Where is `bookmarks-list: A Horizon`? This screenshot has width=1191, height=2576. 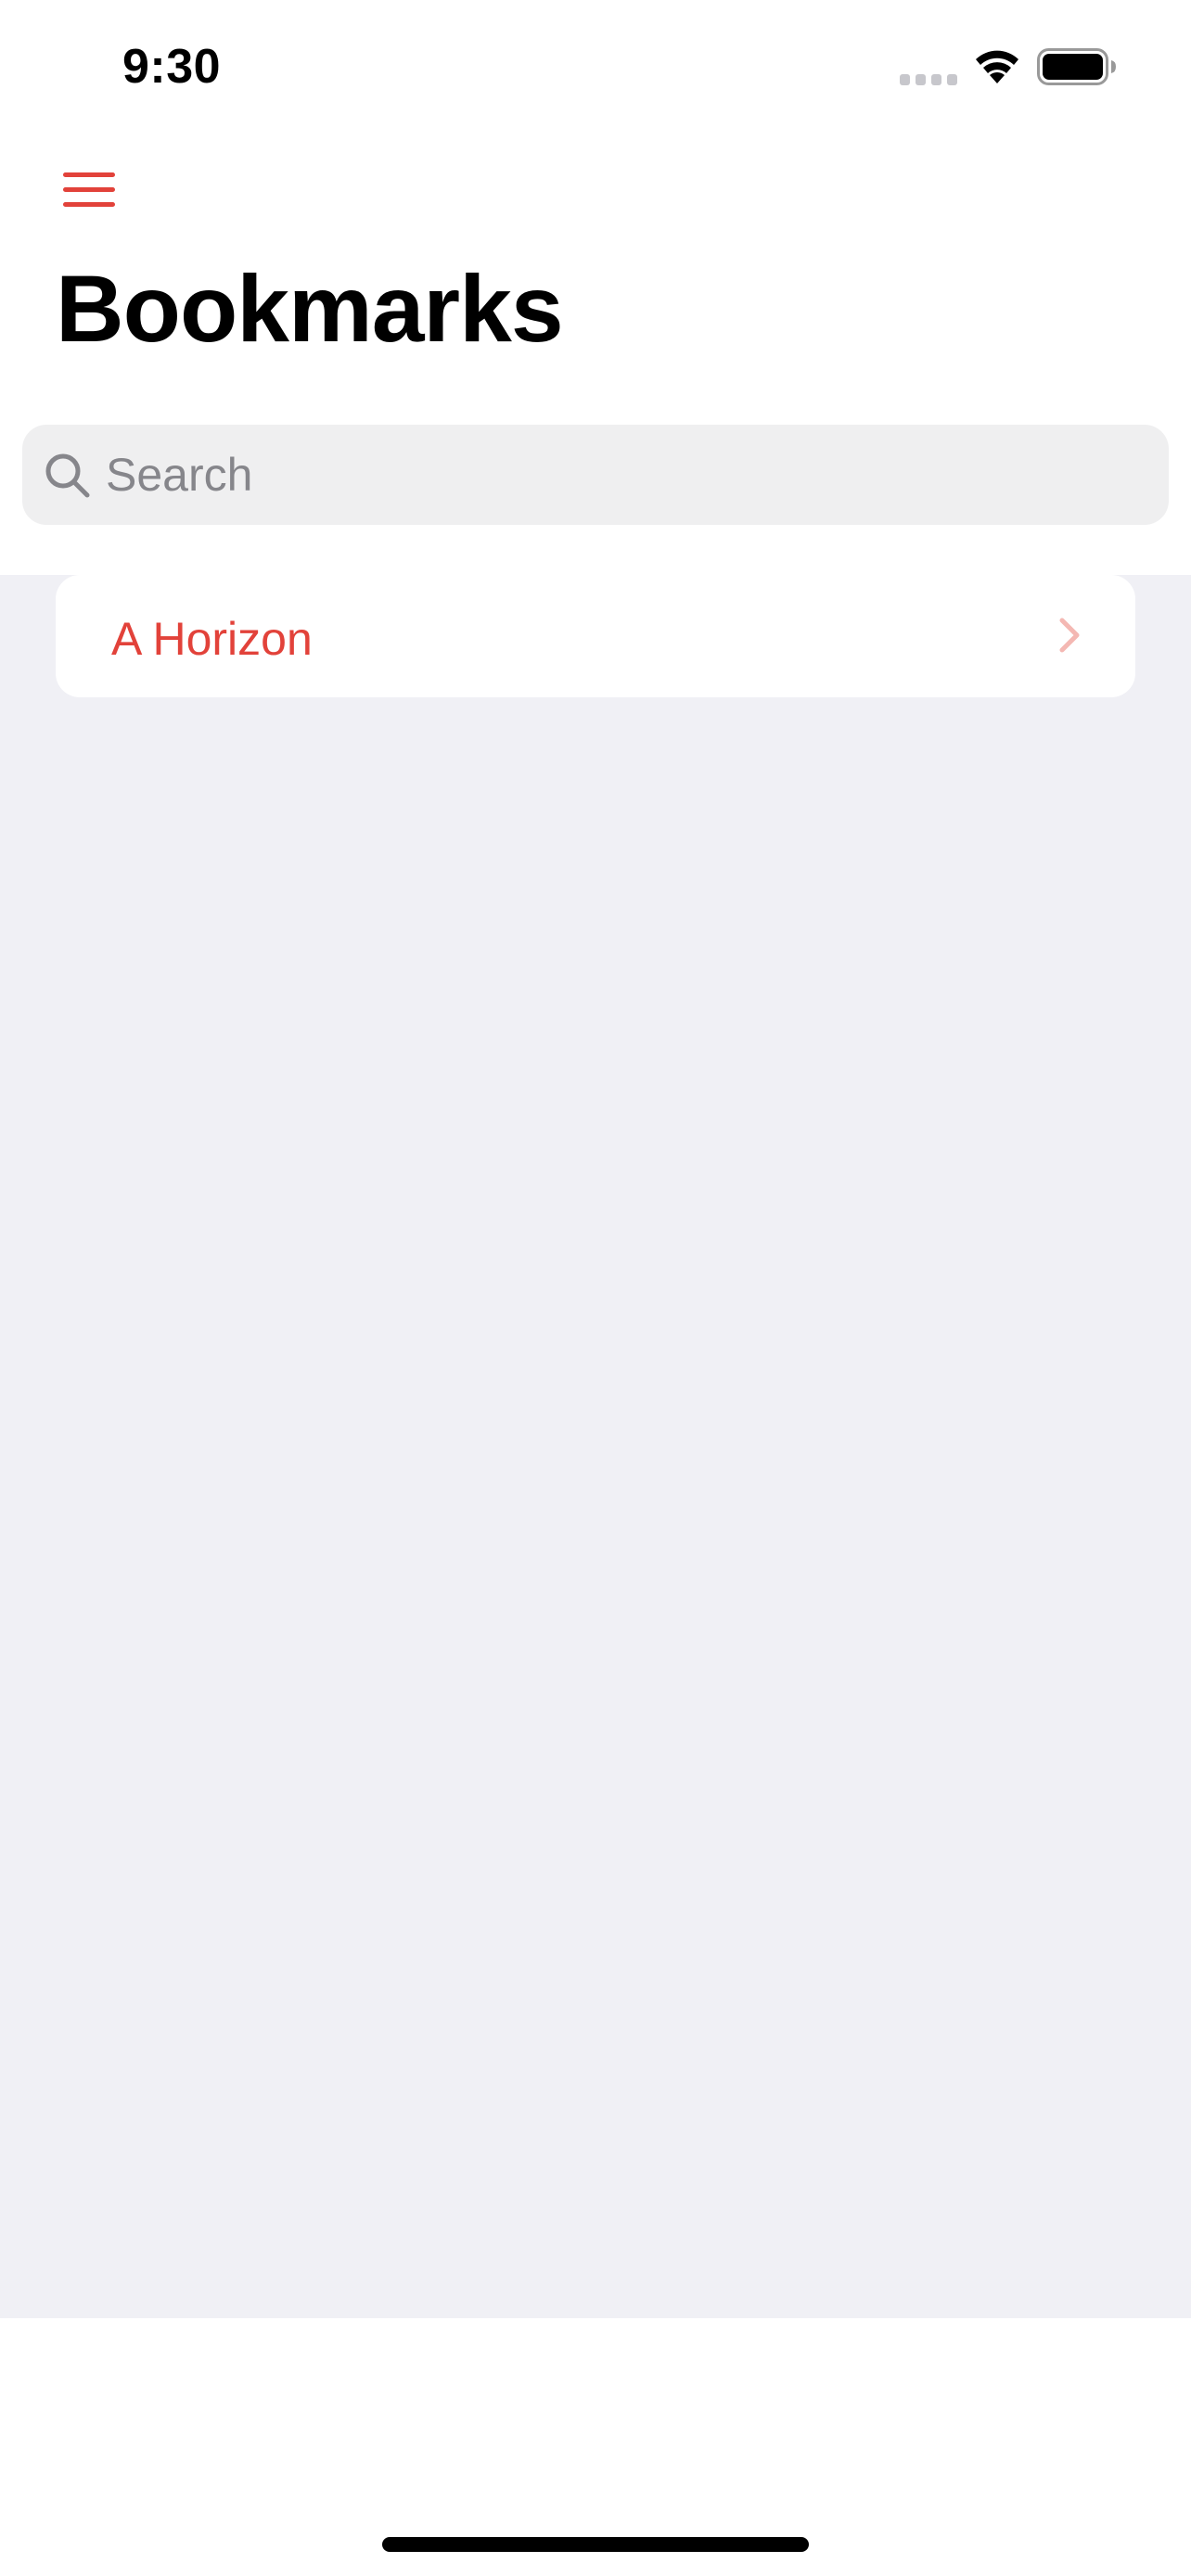 bookmarks-list: A Horizon is located at coordinates (595, 636).